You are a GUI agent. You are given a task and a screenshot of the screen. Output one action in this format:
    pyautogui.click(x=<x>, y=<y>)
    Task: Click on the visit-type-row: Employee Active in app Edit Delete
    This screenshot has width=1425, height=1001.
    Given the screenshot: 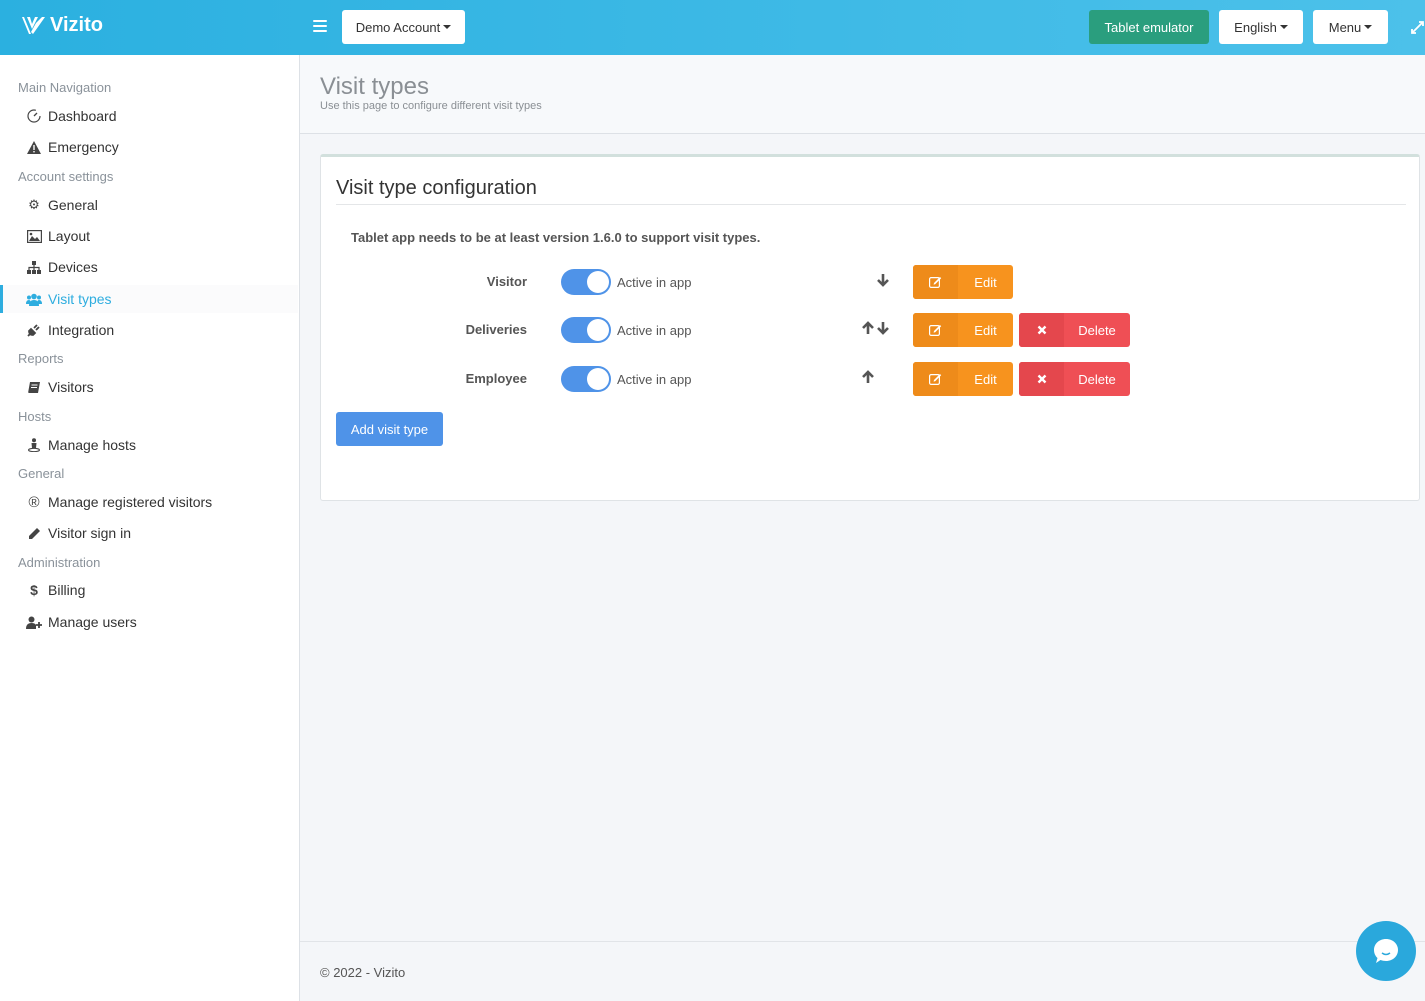 What is the action you would take?
    pyautogui.click(x=871, y=379)
    